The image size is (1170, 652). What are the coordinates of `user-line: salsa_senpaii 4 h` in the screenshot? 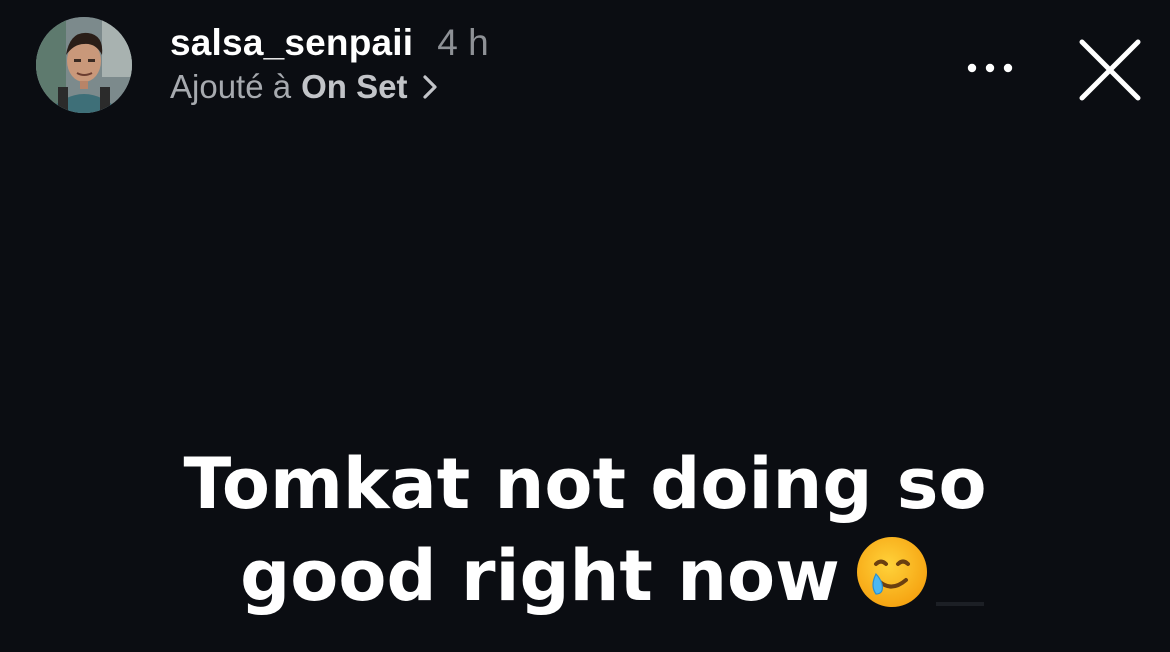 It's located at (329, 43).